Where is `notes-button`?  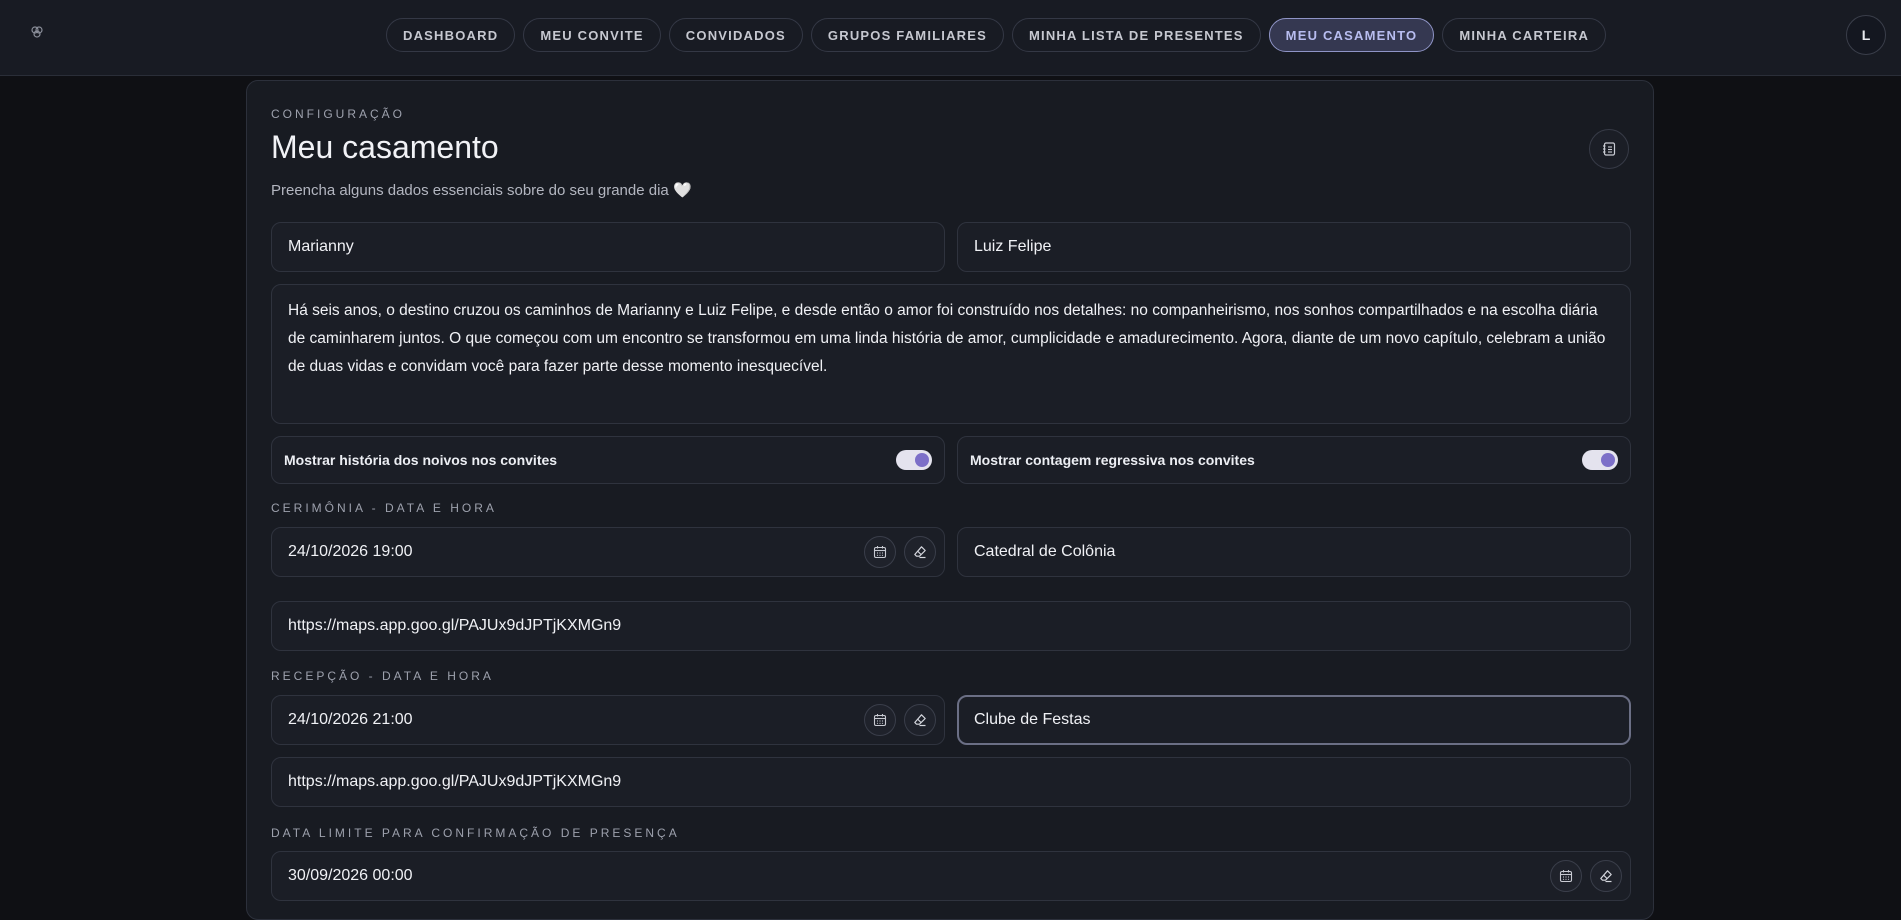 notes-button is located at coordinates (1609, 149).